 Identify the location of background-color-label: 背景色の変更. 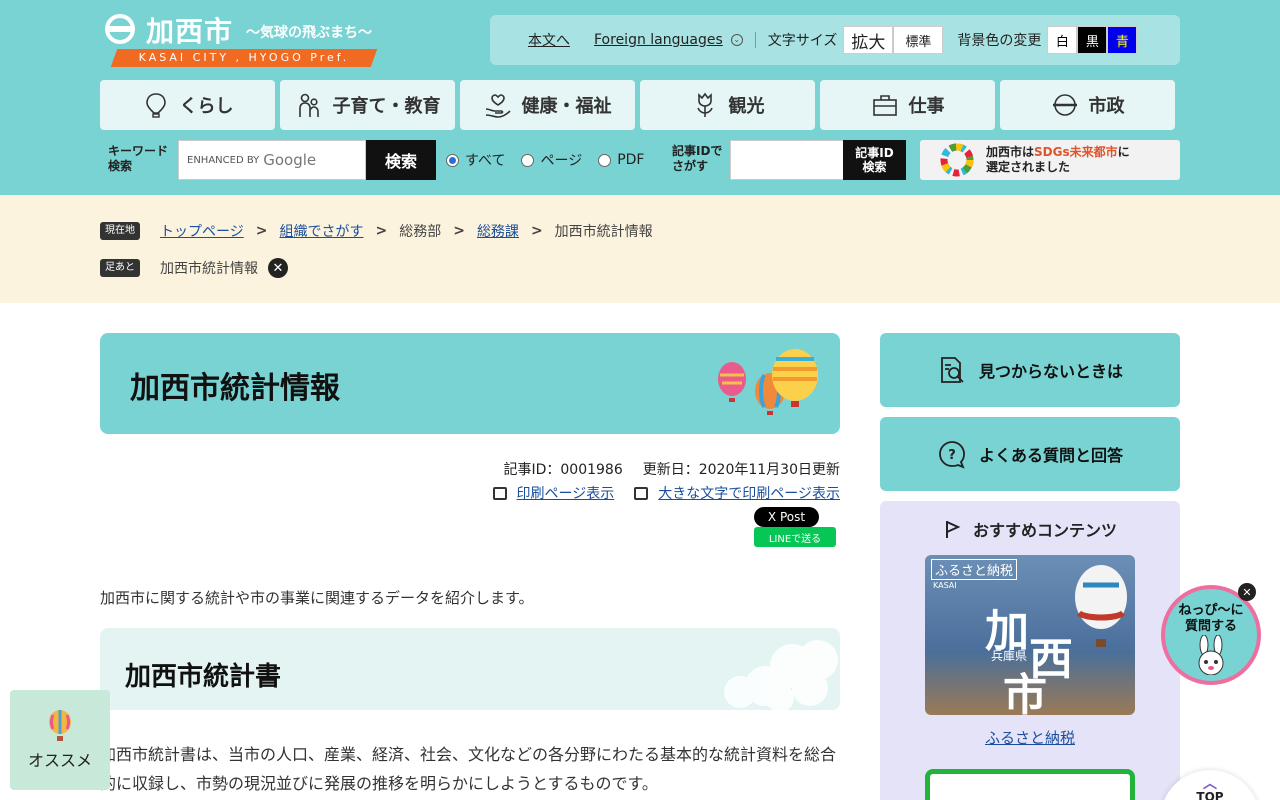
(999, 41).